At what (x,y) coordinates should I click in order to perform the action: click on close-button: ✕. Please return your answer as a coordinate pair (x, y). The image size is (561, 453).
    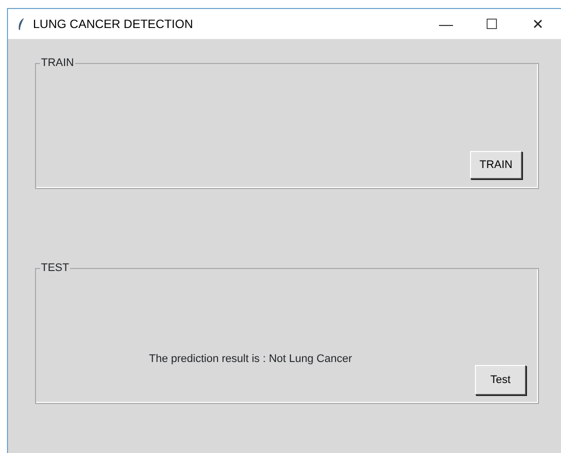
    Looking at the image, I should click on (538, 24).